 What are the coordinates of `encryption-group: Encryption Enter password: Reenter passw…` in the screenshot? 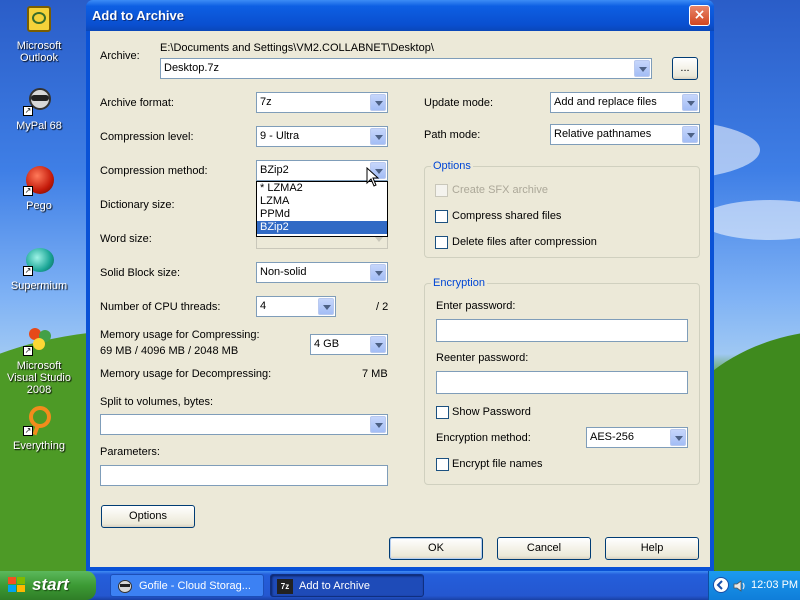 It's located at (562, 381).